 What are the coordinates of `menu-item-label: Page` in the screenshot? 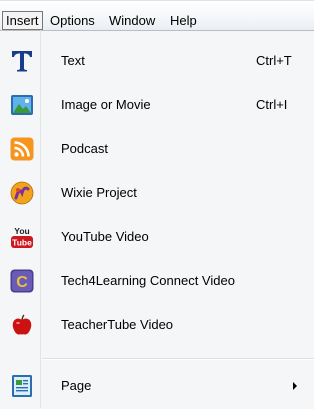 It's located at (76, 385).